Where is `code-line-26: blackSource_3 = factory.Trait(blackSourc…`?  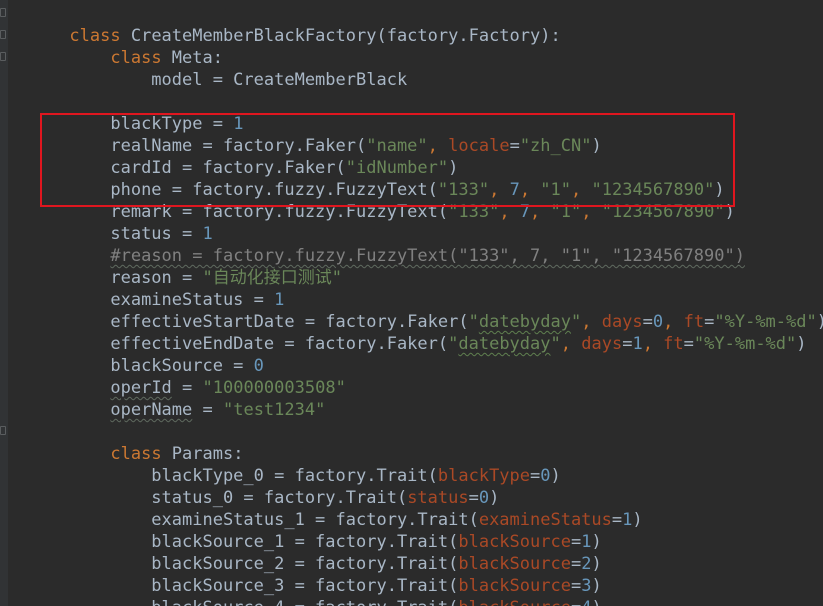 code-line-26: blackSource_3 = factory.Trait(blackSourc… is located at coordinates (415, 574).